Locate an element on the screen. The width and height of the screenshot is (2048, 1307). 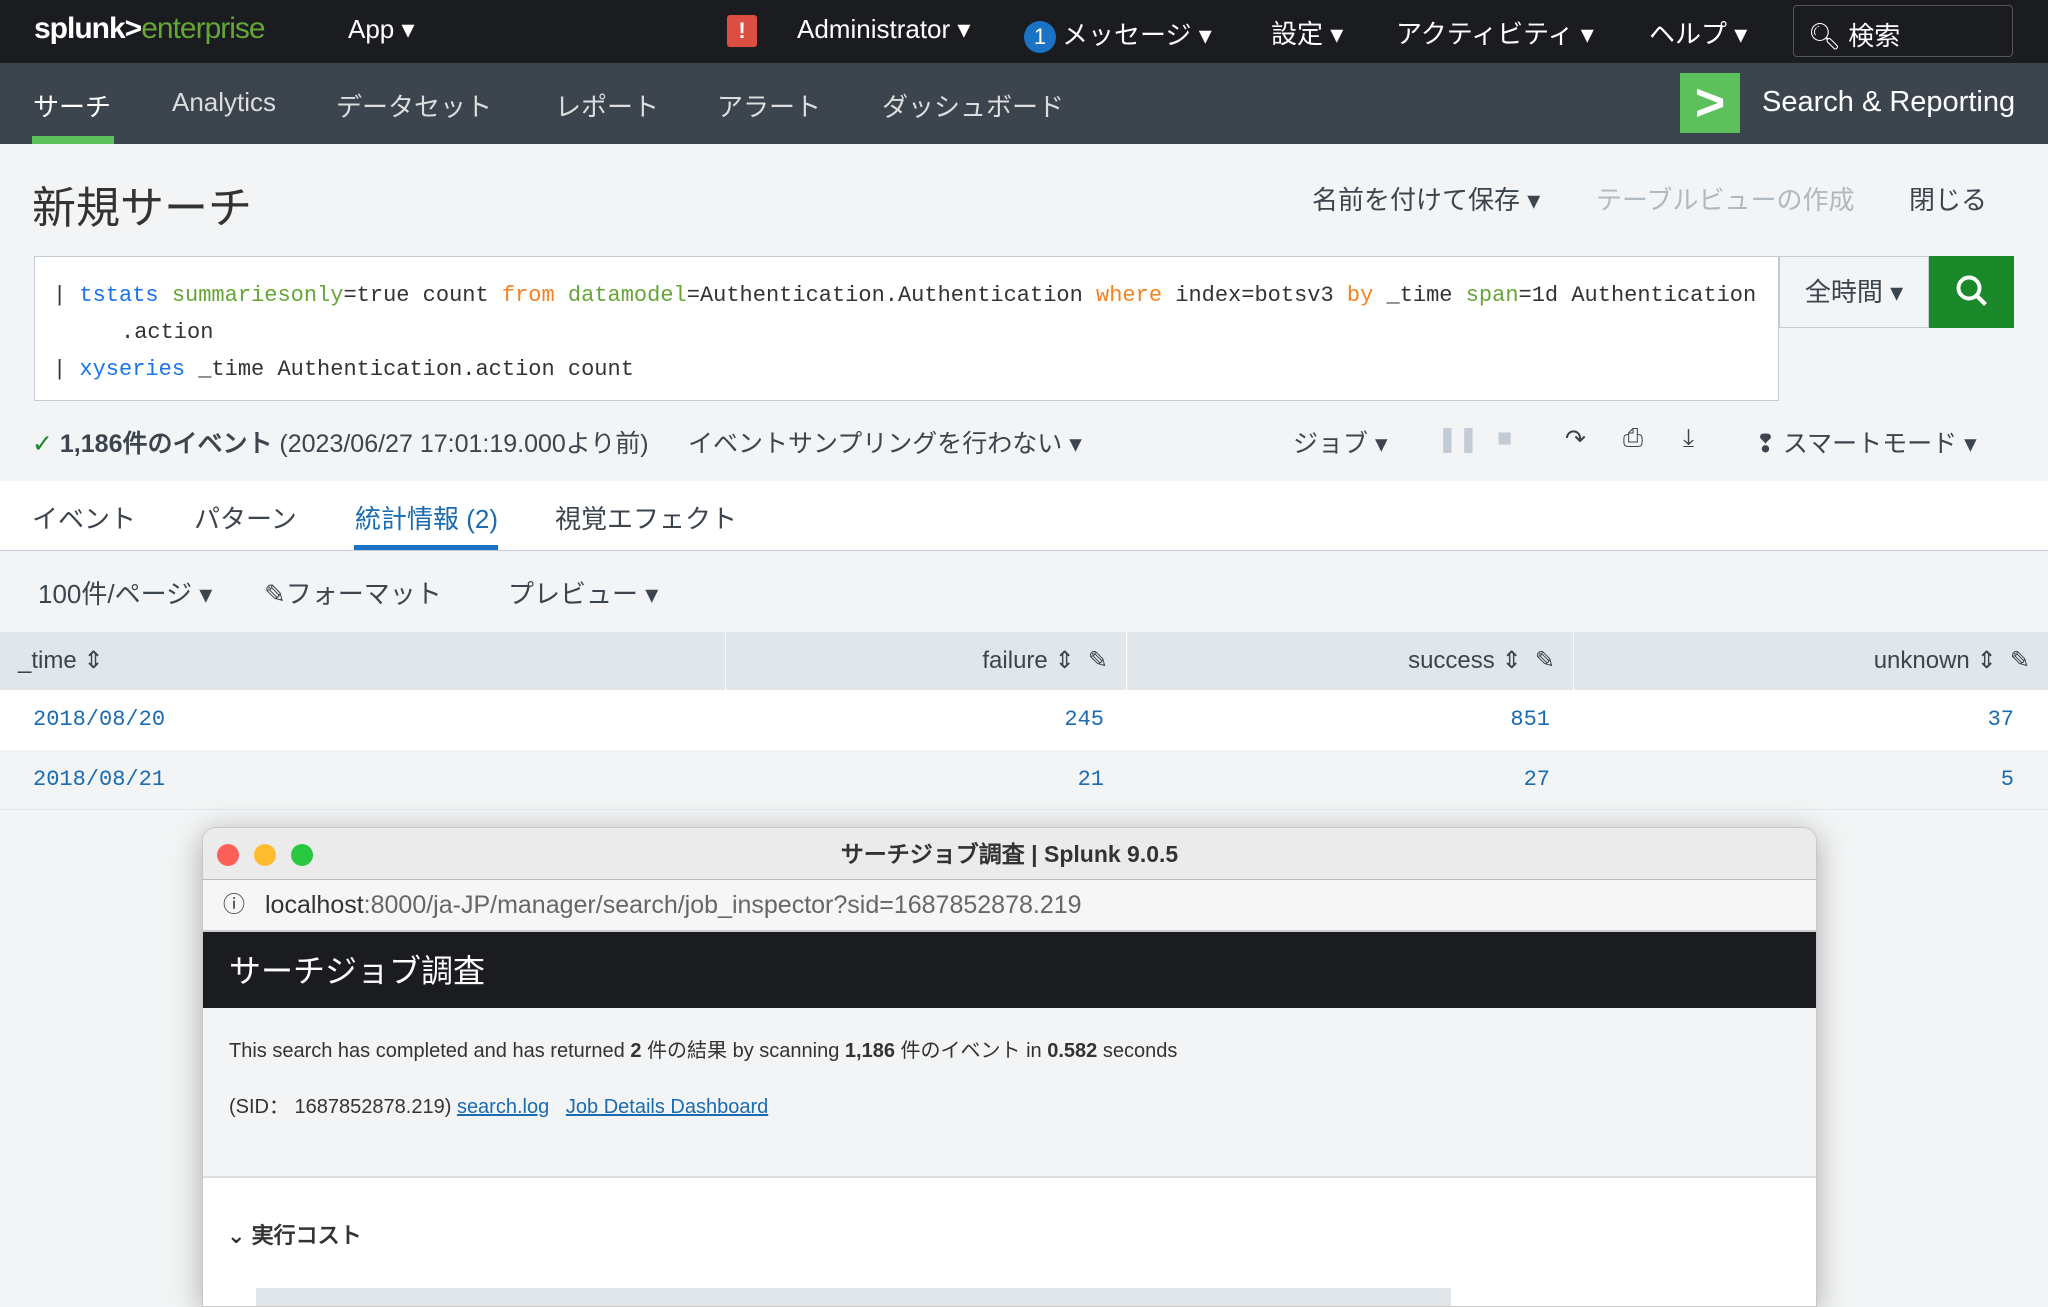
query-token: _time Authentication.action count is located at coordinates (409, 369).